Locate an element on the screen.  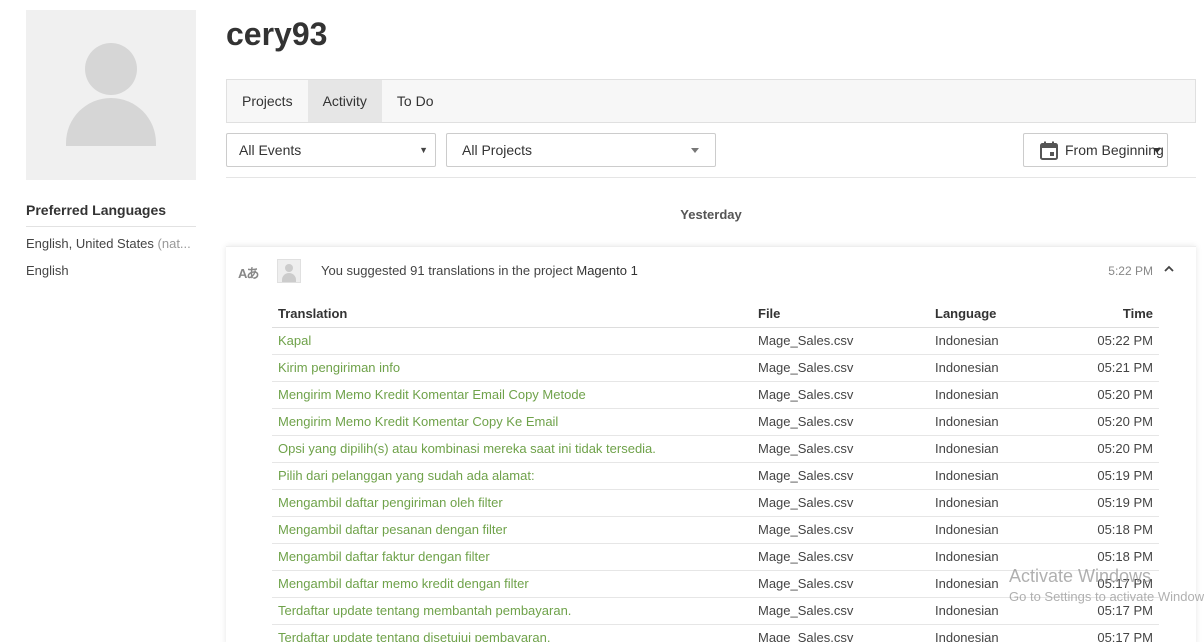
column-header-translation: Translation is located at coordinates (512, 314).